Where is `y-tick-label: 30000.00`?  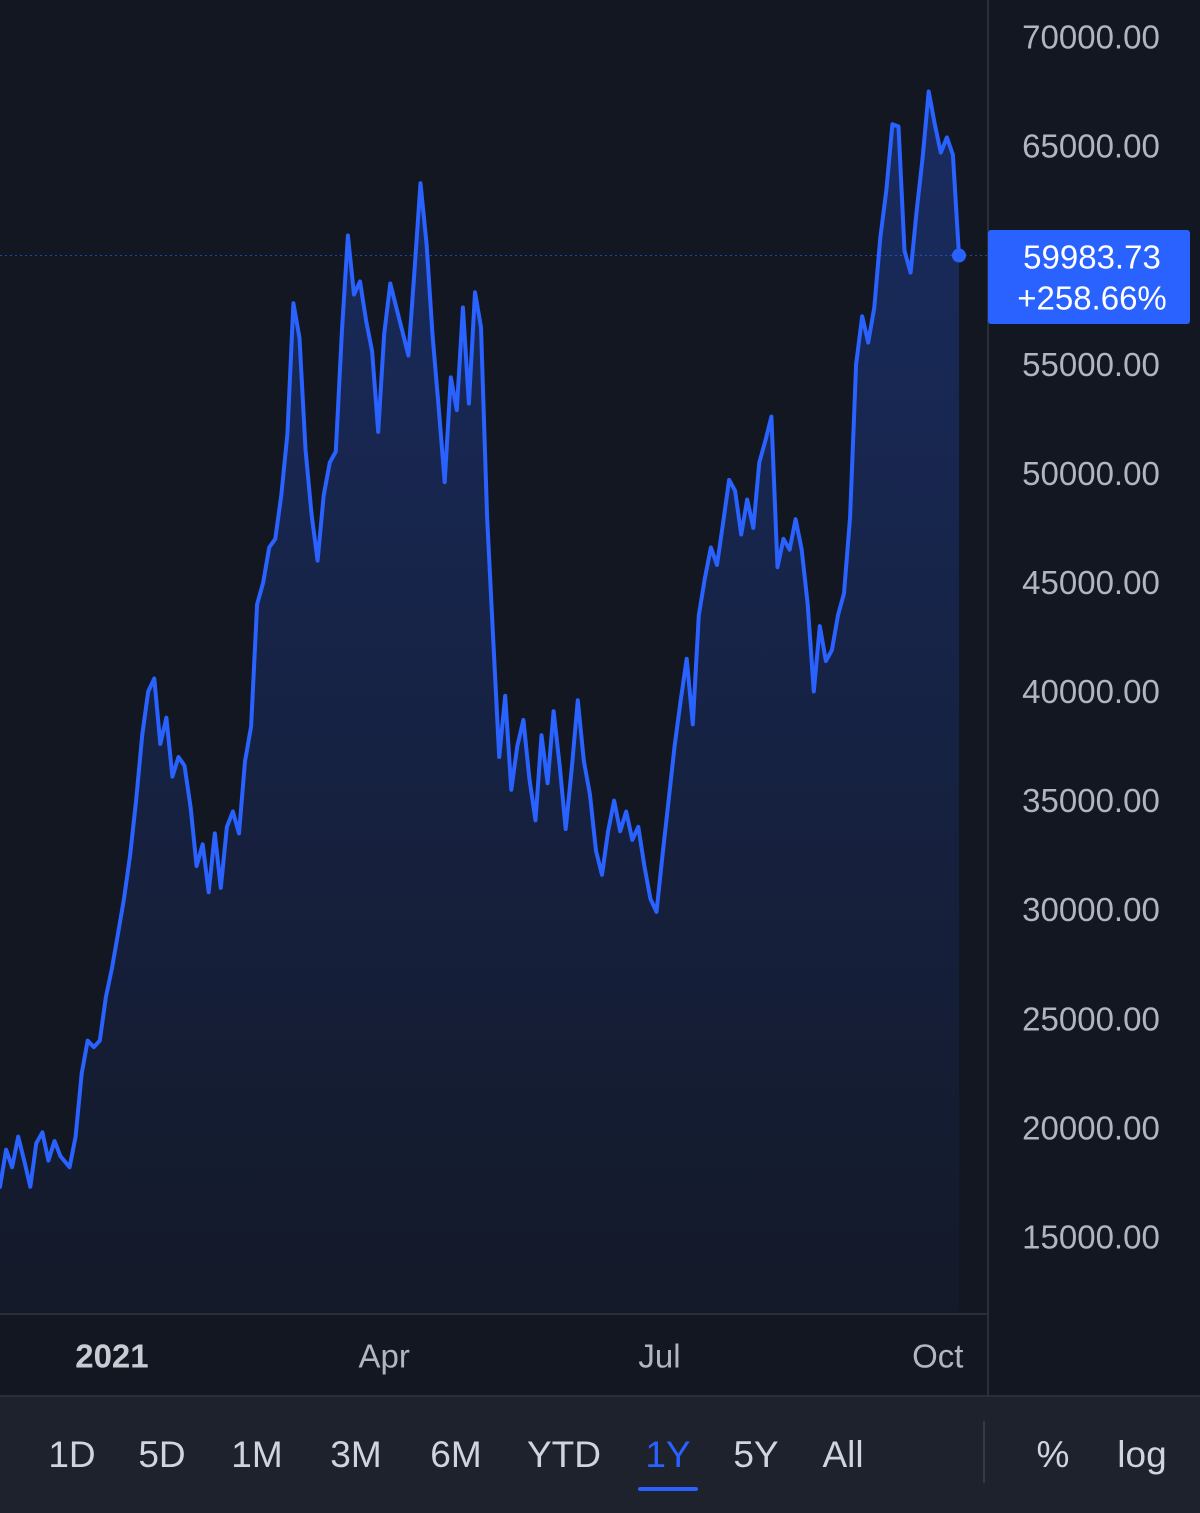 y-tick-label: 30000.00 is located at coordinates (1091, 909).